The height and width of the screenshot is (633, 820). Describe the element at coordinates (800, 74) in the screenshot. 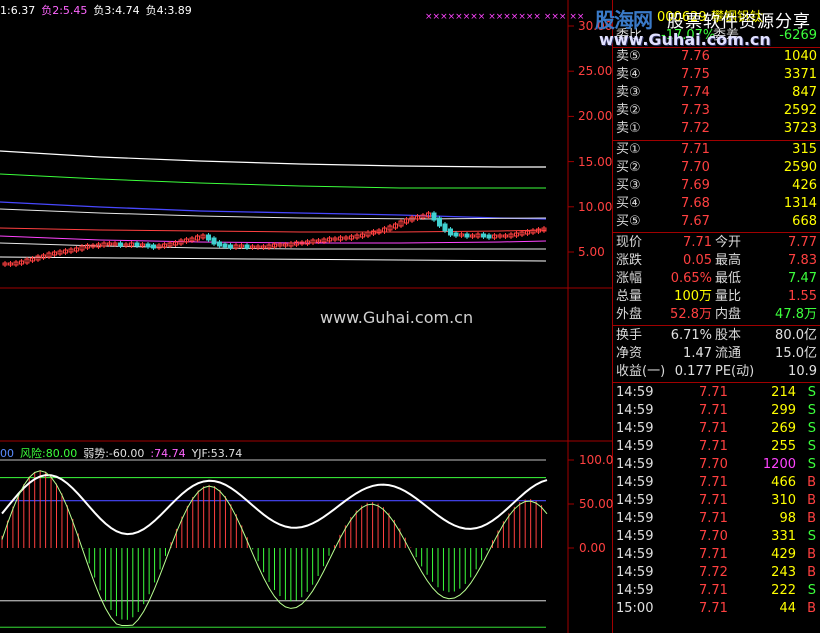

I see `ask-volume: 3371` at that location.